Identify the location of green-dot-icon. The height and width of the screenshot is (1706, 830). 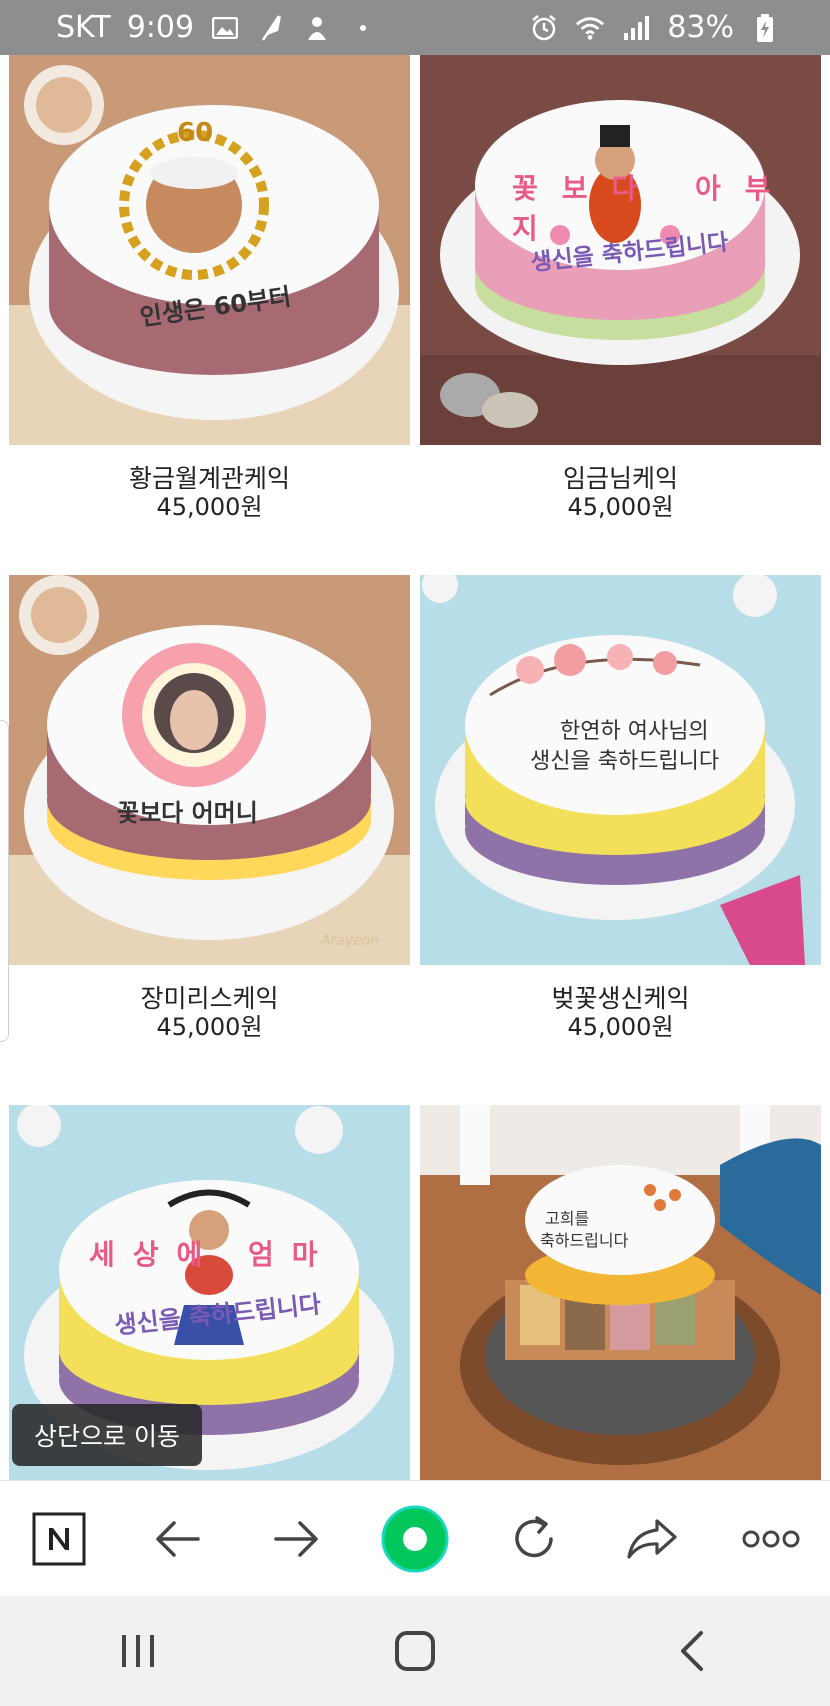
(415, 1539).